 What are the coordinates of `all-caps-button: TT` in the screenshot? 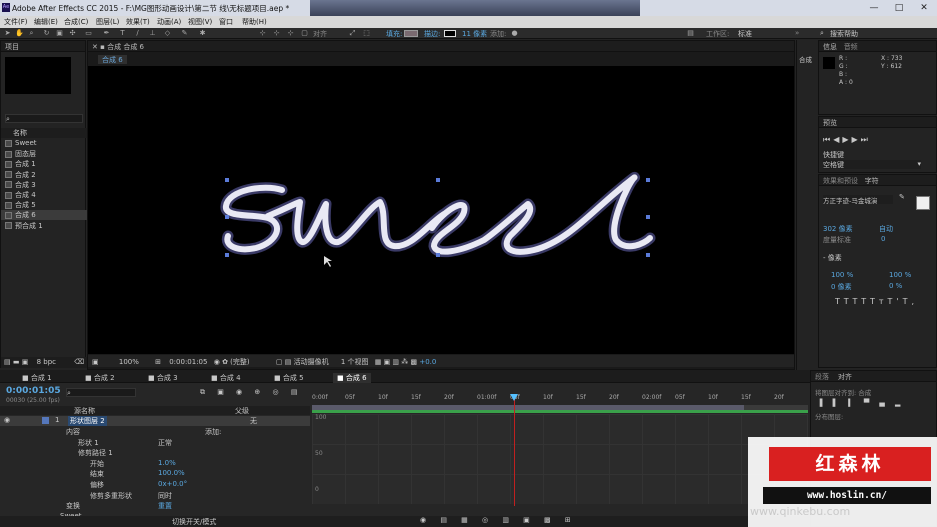 It's located at (862, 301).